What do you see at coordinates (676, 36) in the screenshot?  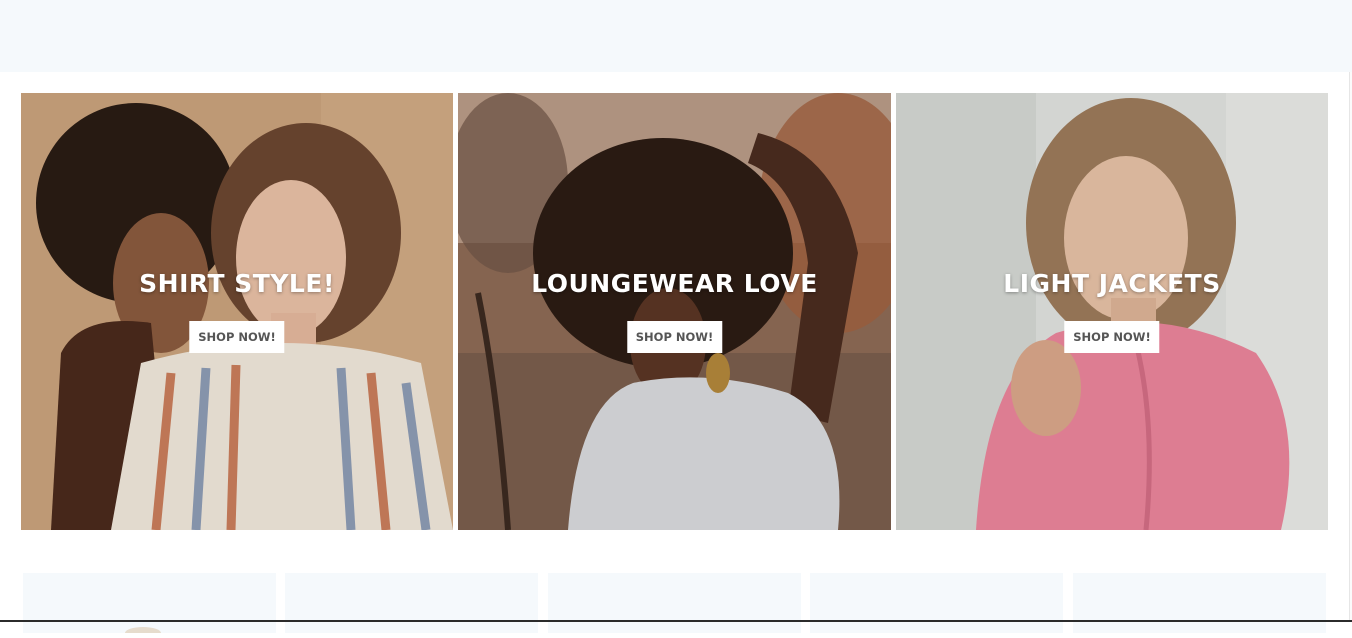 I see `header-band` at bounding box center [676, 36].